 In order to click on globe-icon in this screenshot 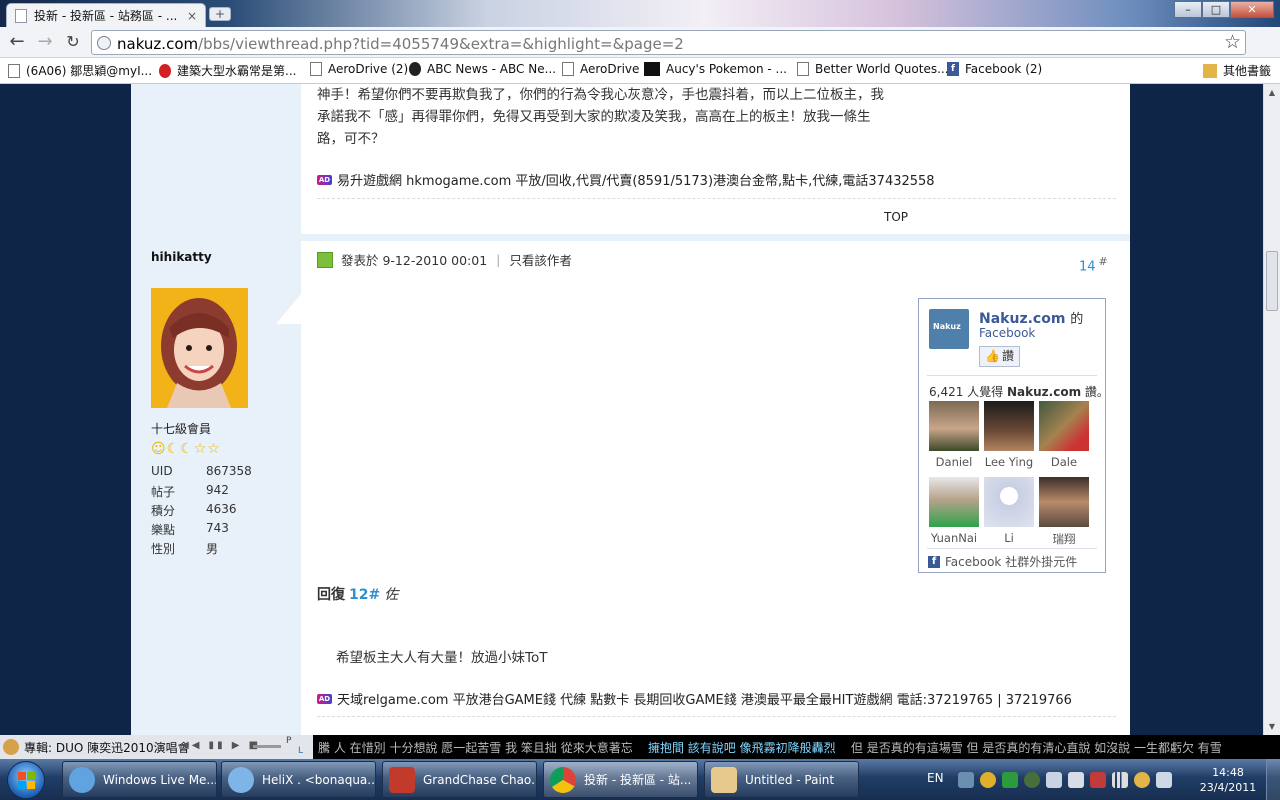, I will do `click(104, 43)`.